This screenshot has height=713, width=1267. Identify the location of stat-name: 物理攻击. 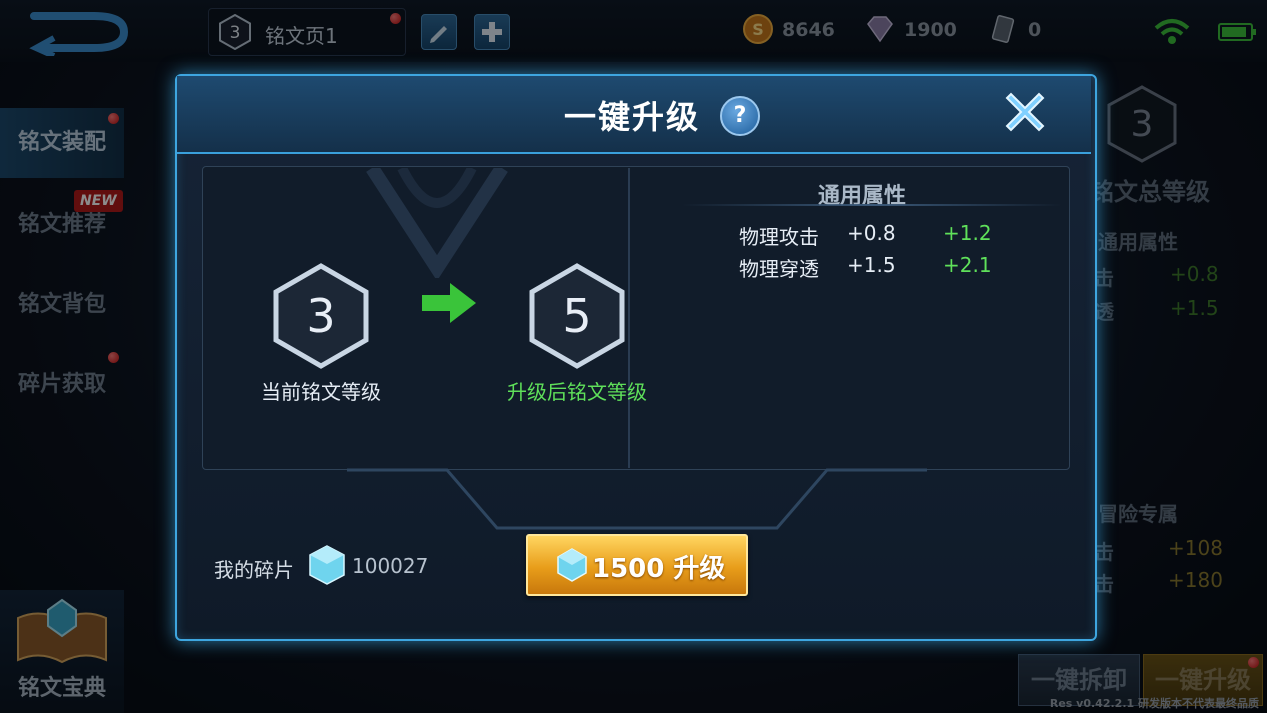
(779, 237).